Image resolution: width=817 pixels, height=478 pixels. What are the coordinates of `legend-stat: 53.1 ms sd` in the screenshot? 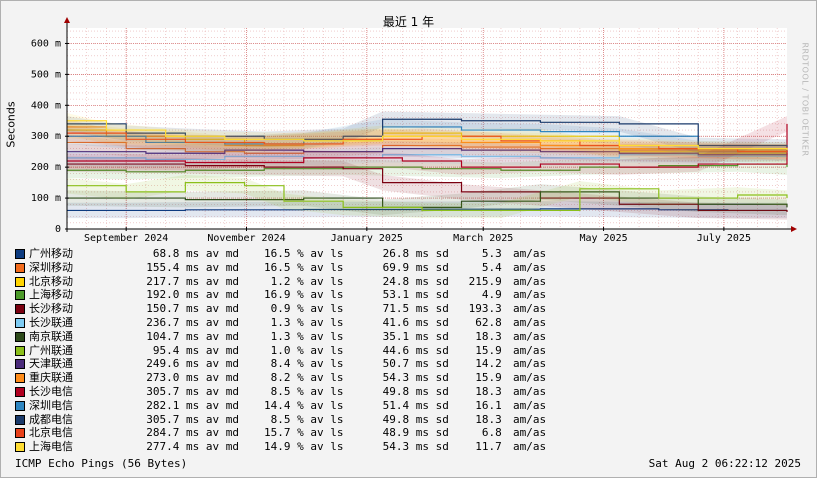 It's located at (412, 295).